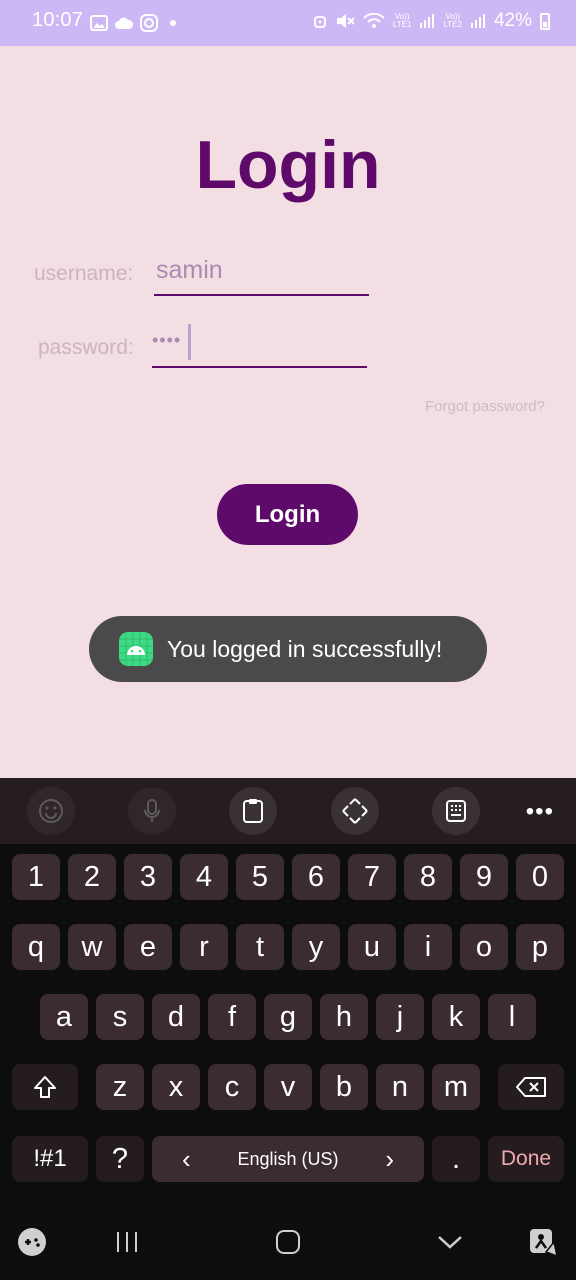 The width and height of the screenshot is (576, 1280). I want to click on key-8: 8, so click(428, 877).